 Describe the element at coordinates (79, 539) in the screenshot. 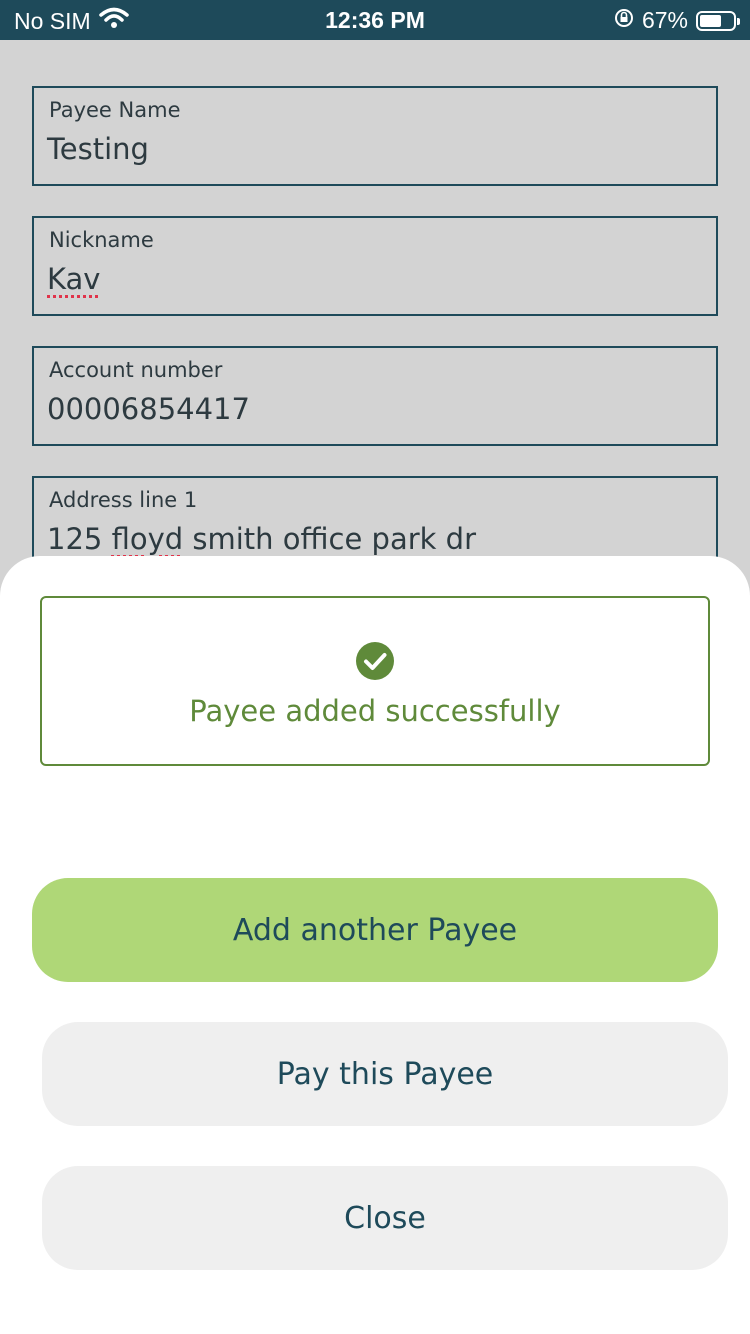

I see `address-text-start: 125` at that location.